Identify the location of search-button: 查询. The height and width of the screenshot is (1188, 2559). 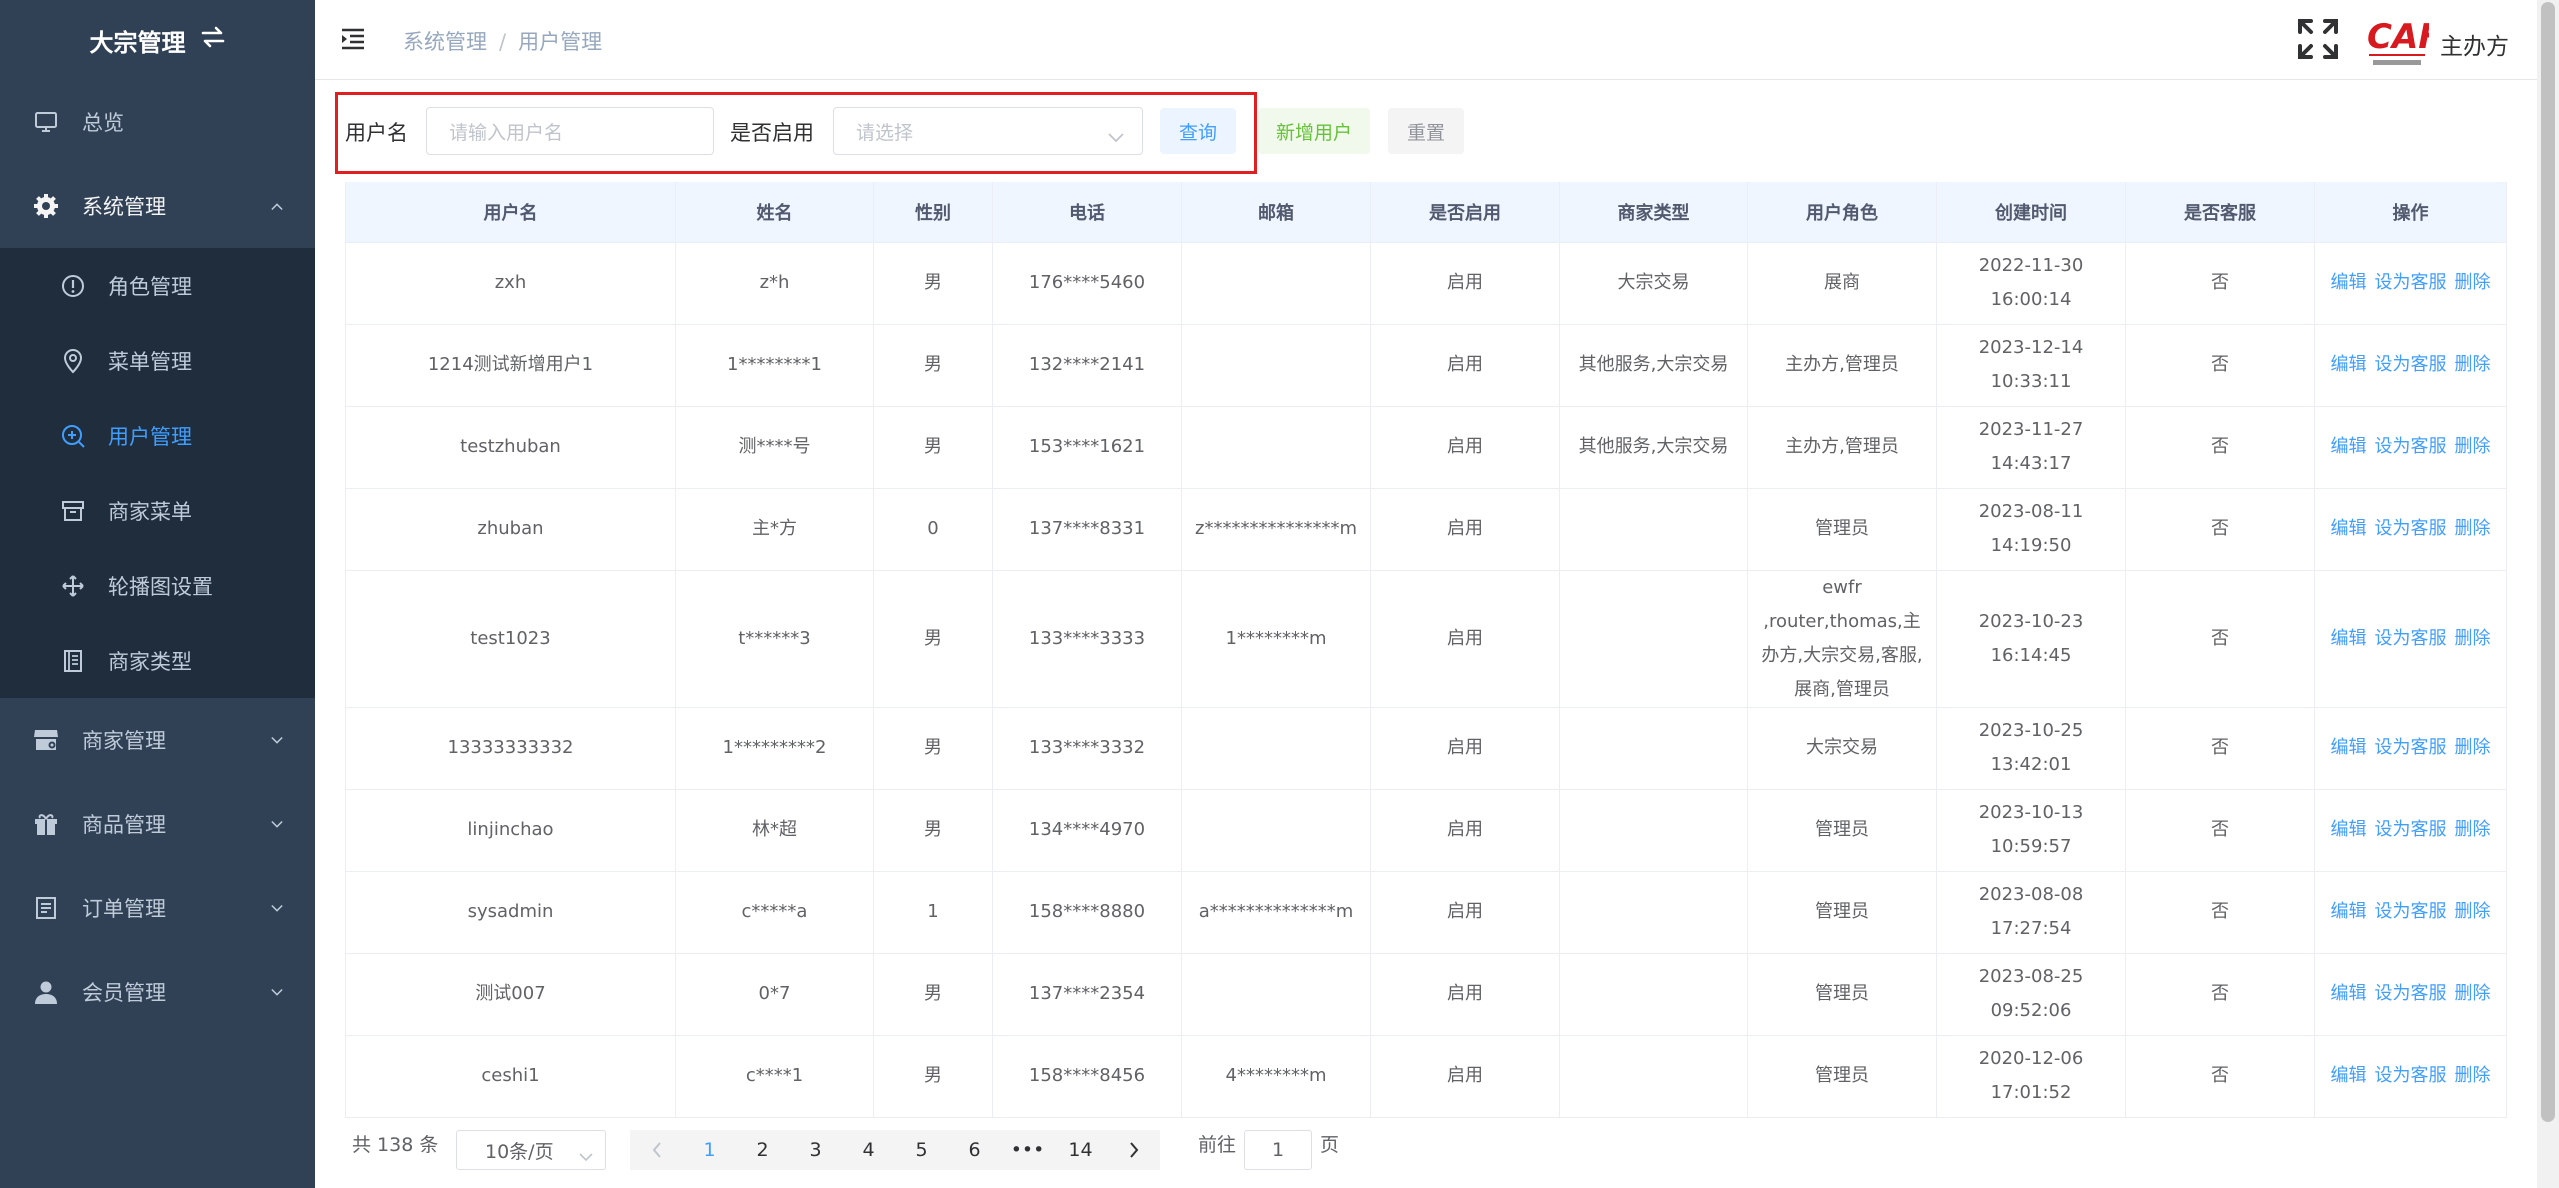
(1198, 131).